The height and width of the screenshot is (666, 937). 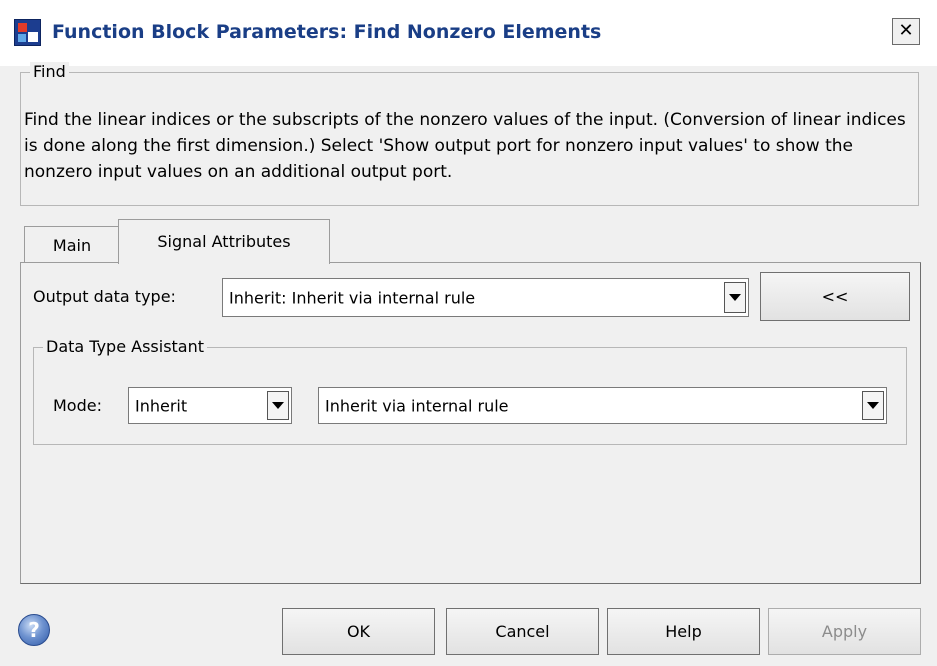 I want to click on tab-signal-attributes: Signal Attributes, so click(x=224, y=241).